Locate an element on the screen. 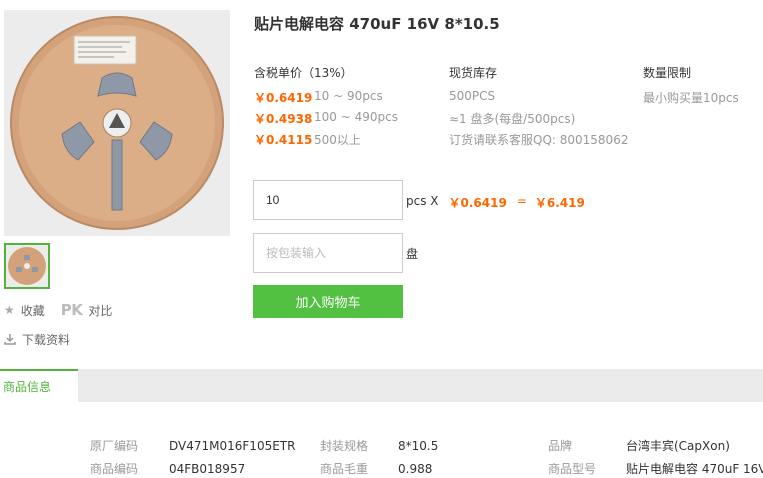 Image resolution: width=763 pixels, height=478 pixels. limit-header: 数量限制 is located at coordinates (667, 73).